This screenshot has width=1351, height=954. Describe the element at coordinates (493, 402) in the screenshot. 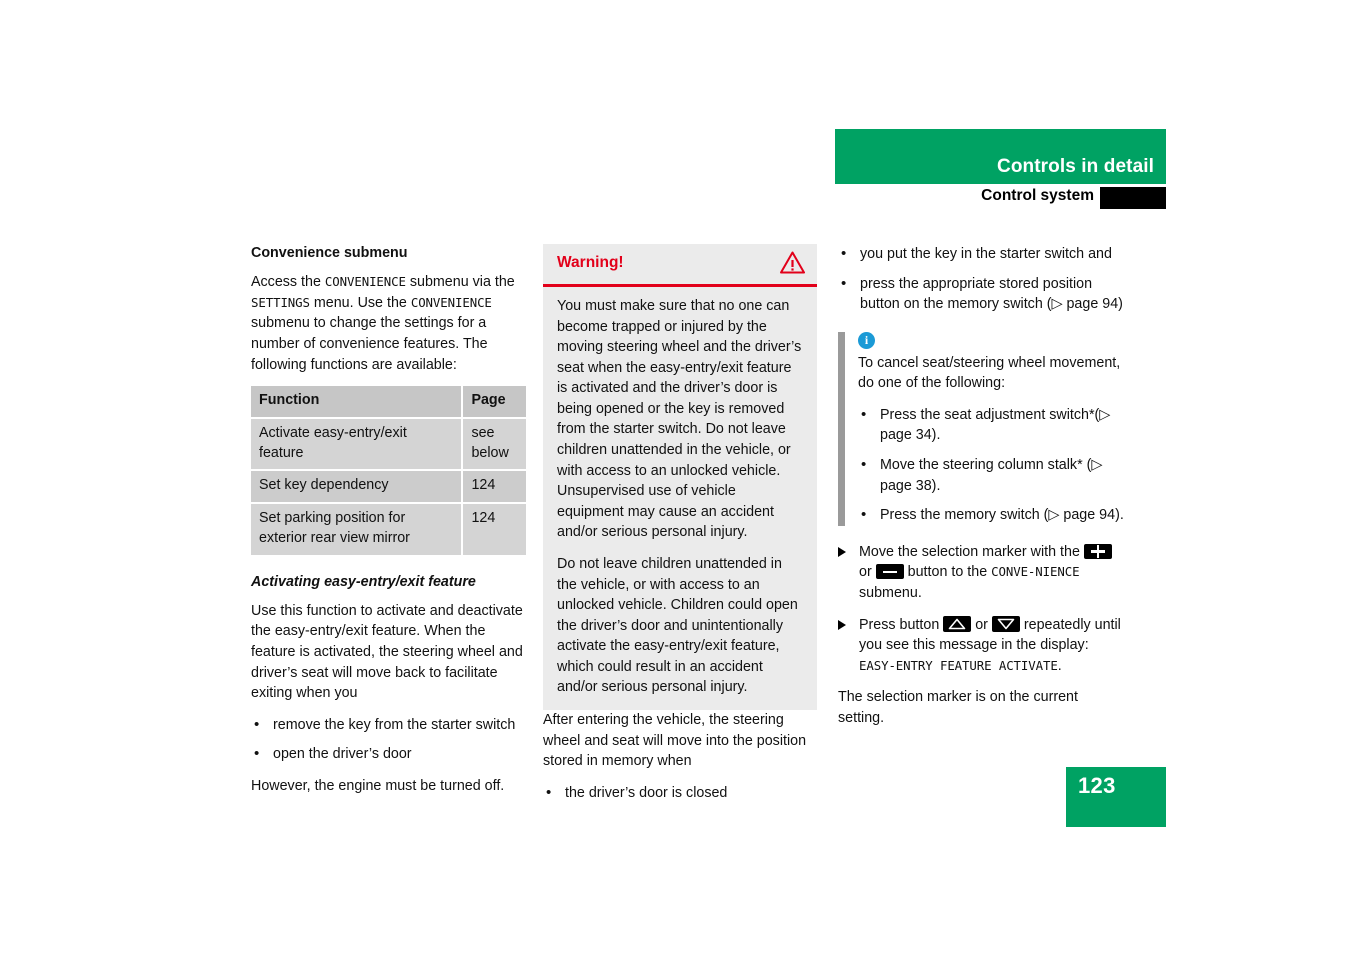

I see `column-header-page: Page` at that location.